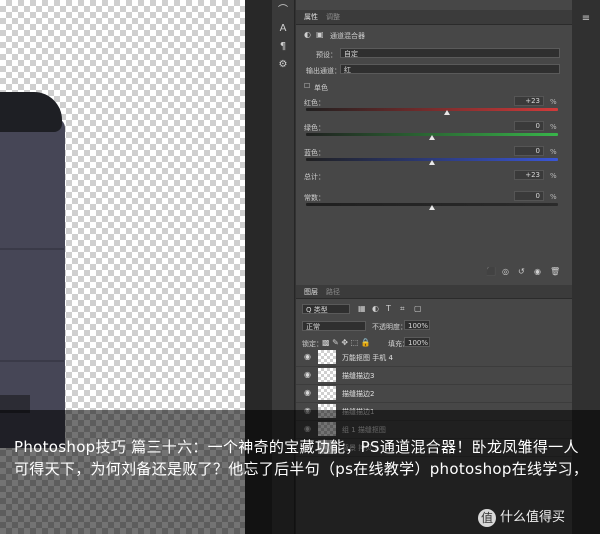 This screenshot has width=600, height=534. I want to click on reset-icon: ↺, so click(521, 271).